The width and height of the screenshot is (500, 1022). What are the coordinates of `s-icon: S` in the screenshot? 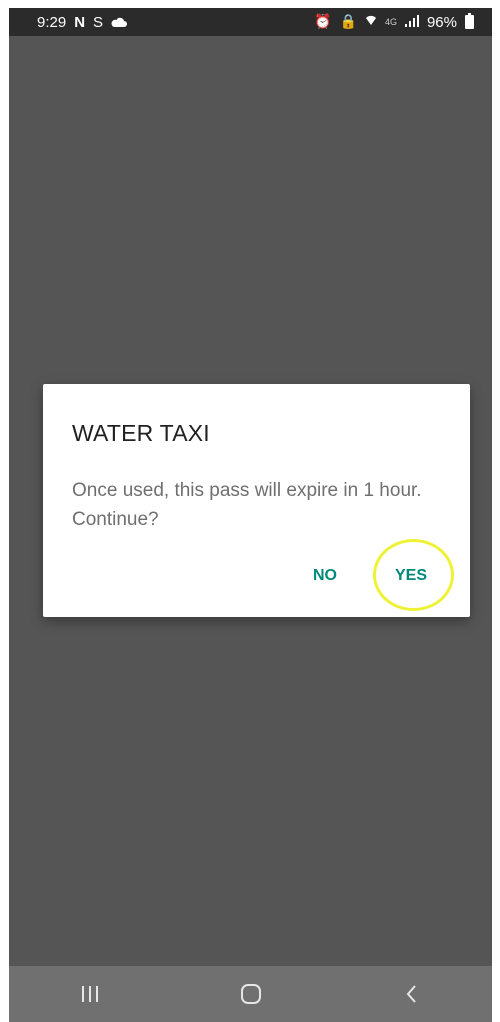 It's located at (98, 22).